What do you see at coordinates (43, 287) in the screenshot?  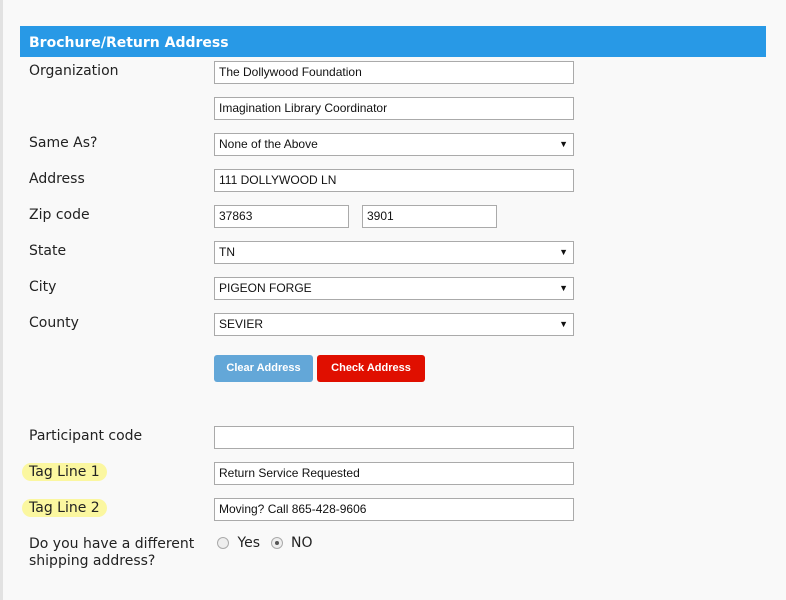 I see `label-city: City` at bounding box center [43, 287].